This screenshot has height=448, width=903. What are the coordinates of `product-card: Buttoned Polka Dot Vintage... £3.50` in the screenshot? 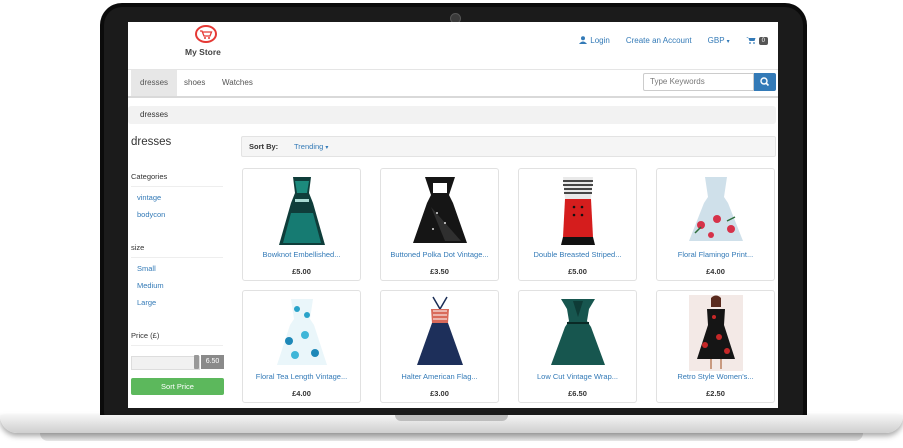 It's located at (439, 224).